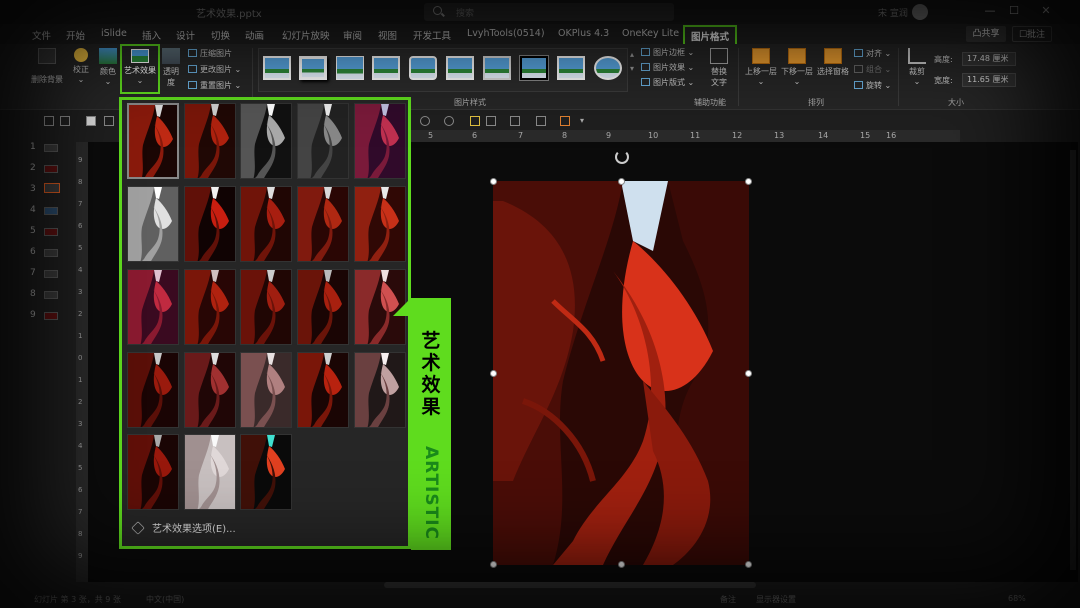 The width and height of the screenshot is (1080, 608). I want to click on group-button: 组合 ⌄, so click(872, 69).